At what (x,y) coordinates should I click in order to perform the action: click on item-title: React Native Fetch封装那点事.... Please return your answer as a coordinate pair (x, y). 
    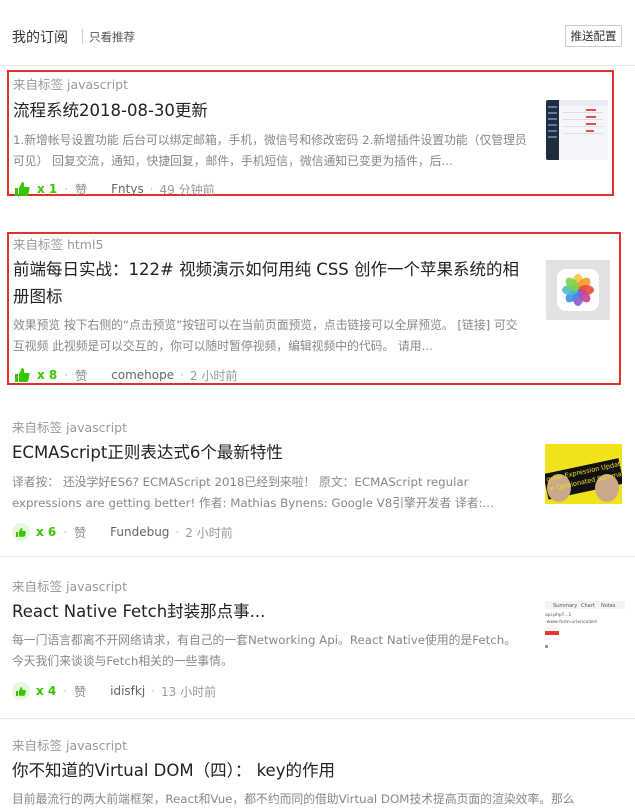
    Looking at the image, I should click on (272, 611).